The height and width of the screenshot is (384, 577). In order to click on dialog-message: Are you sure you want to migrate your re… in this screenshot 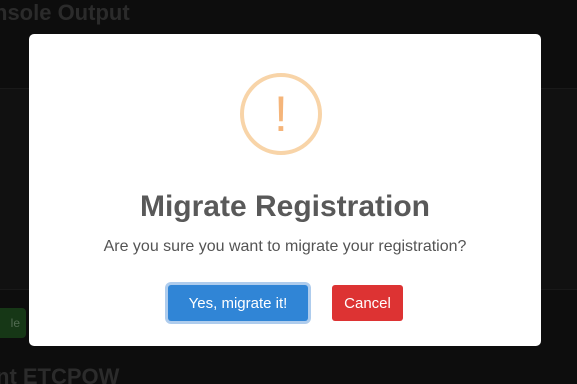, I will do `click(285, 246)`.